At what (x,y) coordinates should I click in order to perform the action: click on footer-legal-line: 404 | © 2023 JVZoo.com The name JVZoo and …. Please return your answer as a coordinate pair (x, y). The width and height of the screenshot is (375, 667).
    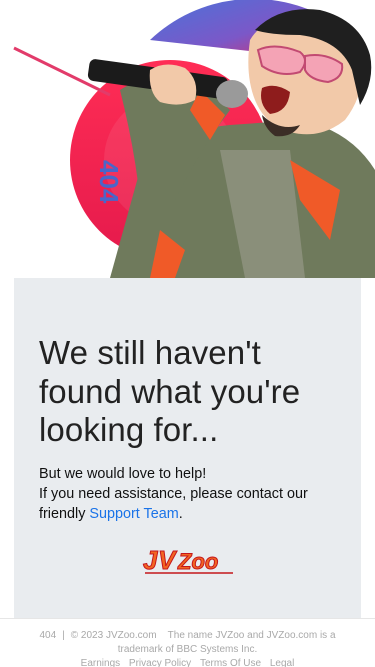
    Looking at the image, I should click on (187, 643).